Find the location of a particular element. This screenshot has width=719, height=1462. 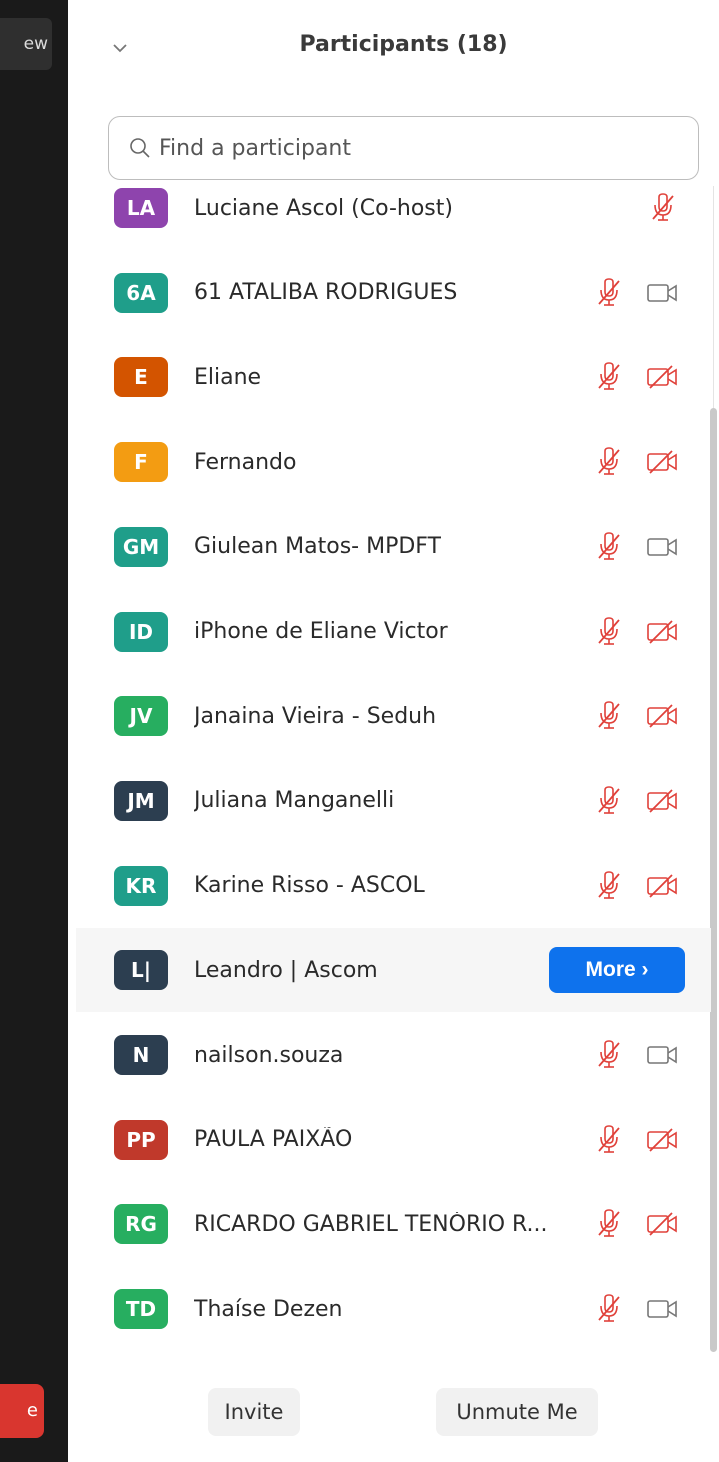

avatar: GM is located at coordinates (141, 546).